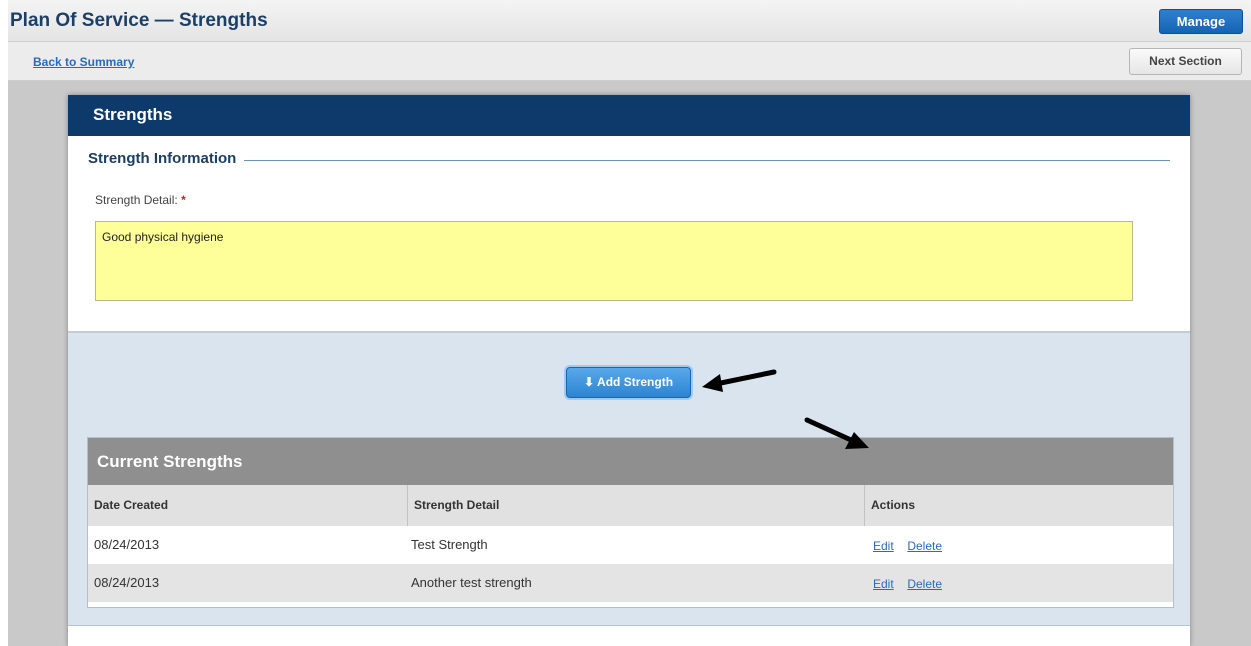 The height and width of the screenshot is (646, 1251). What do you see at coordinates (83, 62) in the screenshot?
I see `back-to-summary-link: Back to Summary` at bounding box center [83, 62].